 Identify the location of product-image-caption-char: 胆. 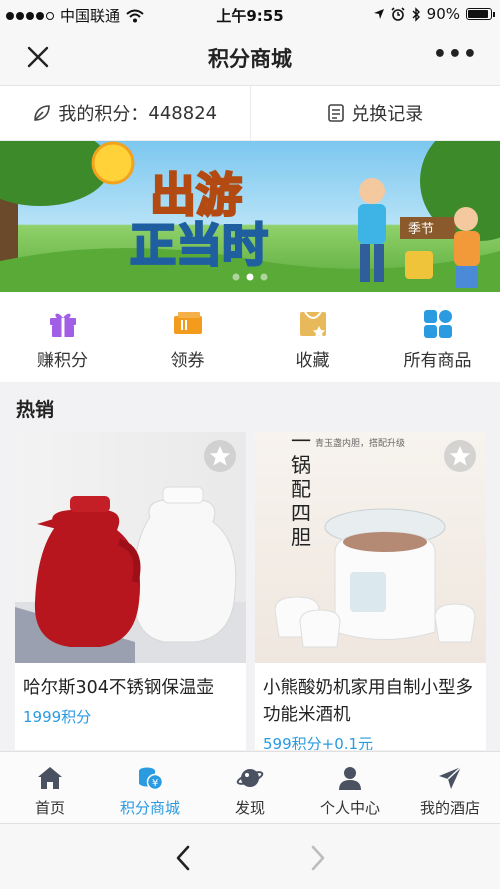
(301, 537).